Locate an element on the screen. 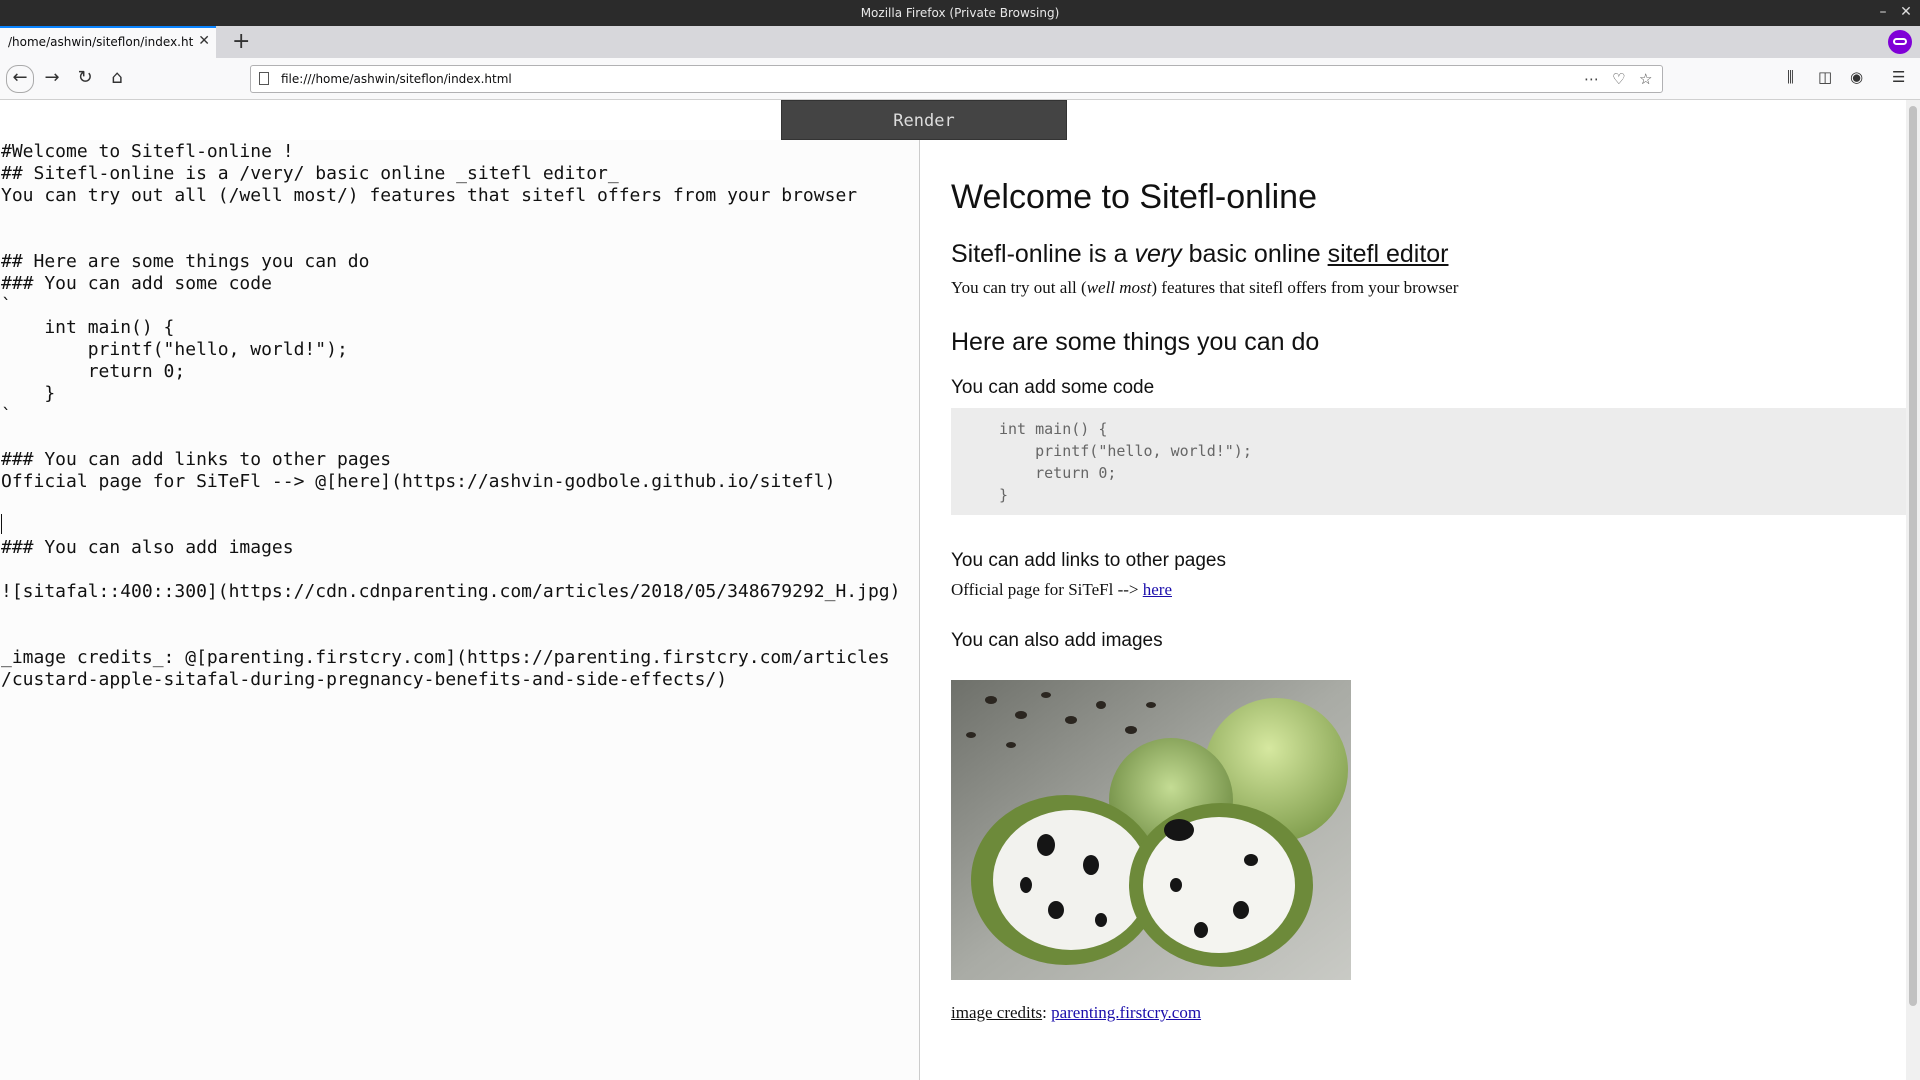 The height and width of the screenshot is (1080, 1920). credits-colon: : is located at coordinates (1044, 1012).